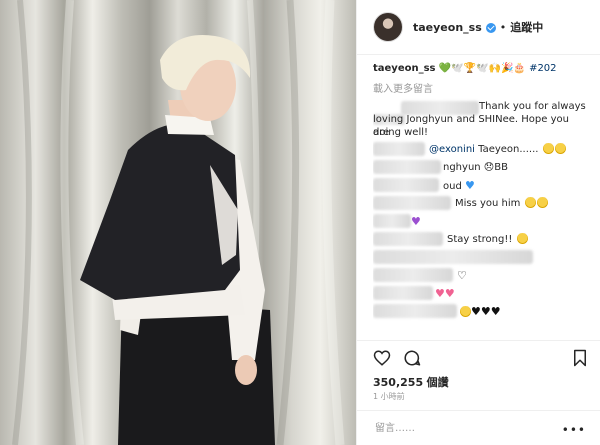  I want to click on list-item: Miss you him, so click(480, 204).